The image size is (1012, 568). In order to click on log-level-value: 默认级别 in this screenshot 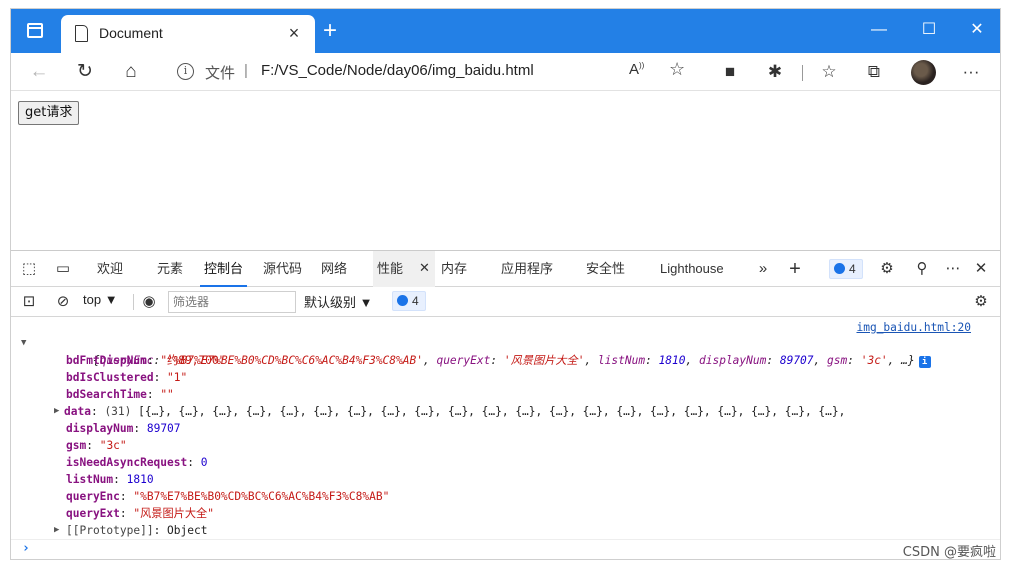, I will do `click(330, 302)`.